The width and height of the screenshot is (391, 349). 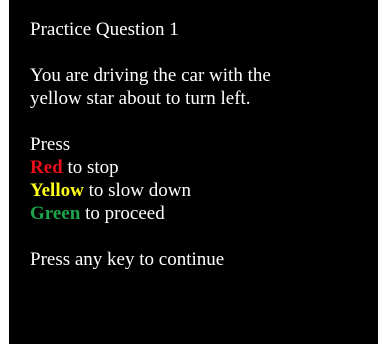 I want to click on option-red: Red to stop, so click(x=204, y=167).